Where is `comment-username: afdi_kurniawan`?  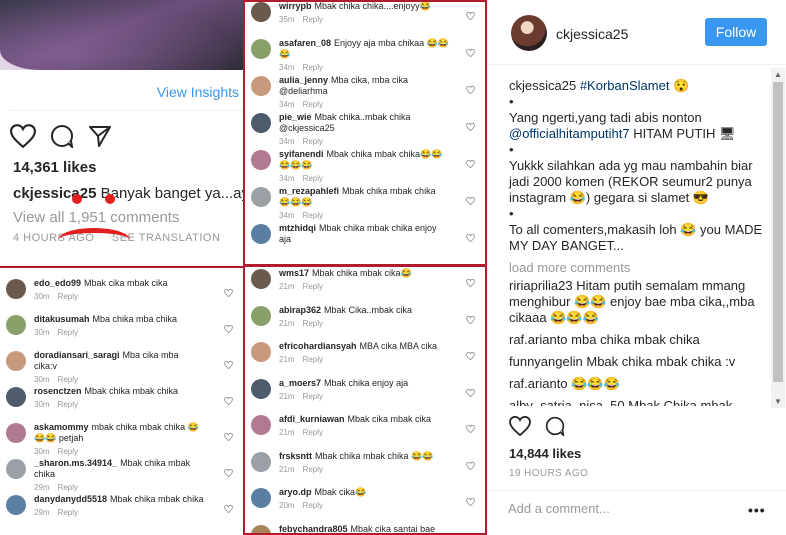
comment-username: afdi_kurniawan is located at coordinates (312, 419).